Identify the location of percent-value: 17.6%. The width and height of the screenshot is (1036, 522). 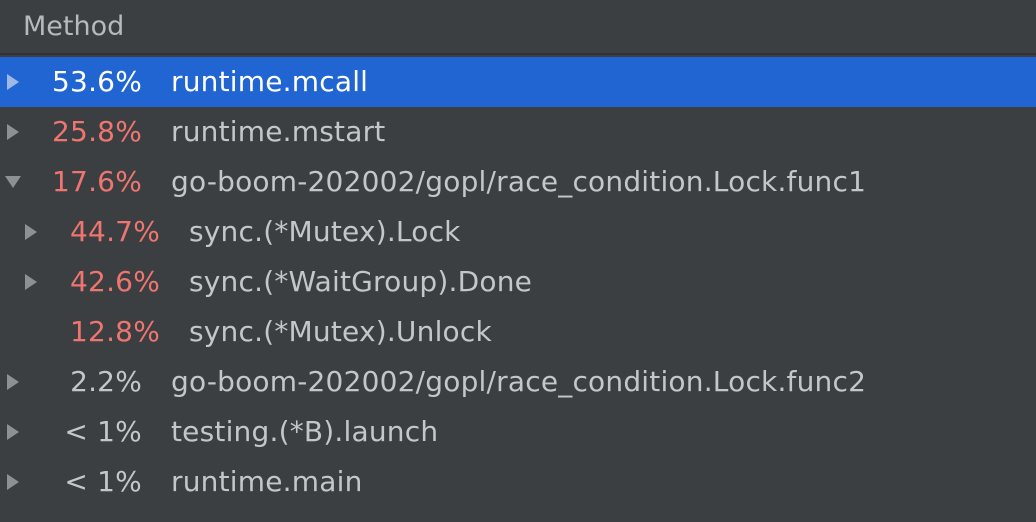
(97, 181).